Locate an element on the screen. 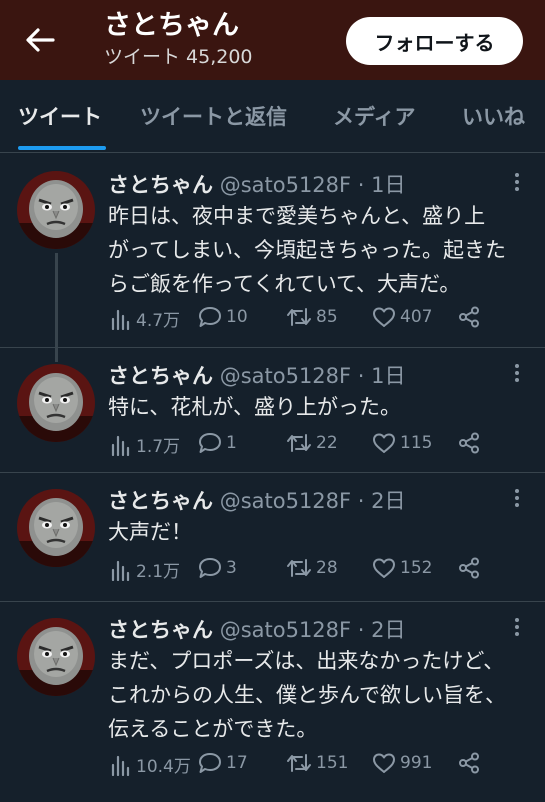  views-button: 10.4万 is located at coordinates (150, 764).